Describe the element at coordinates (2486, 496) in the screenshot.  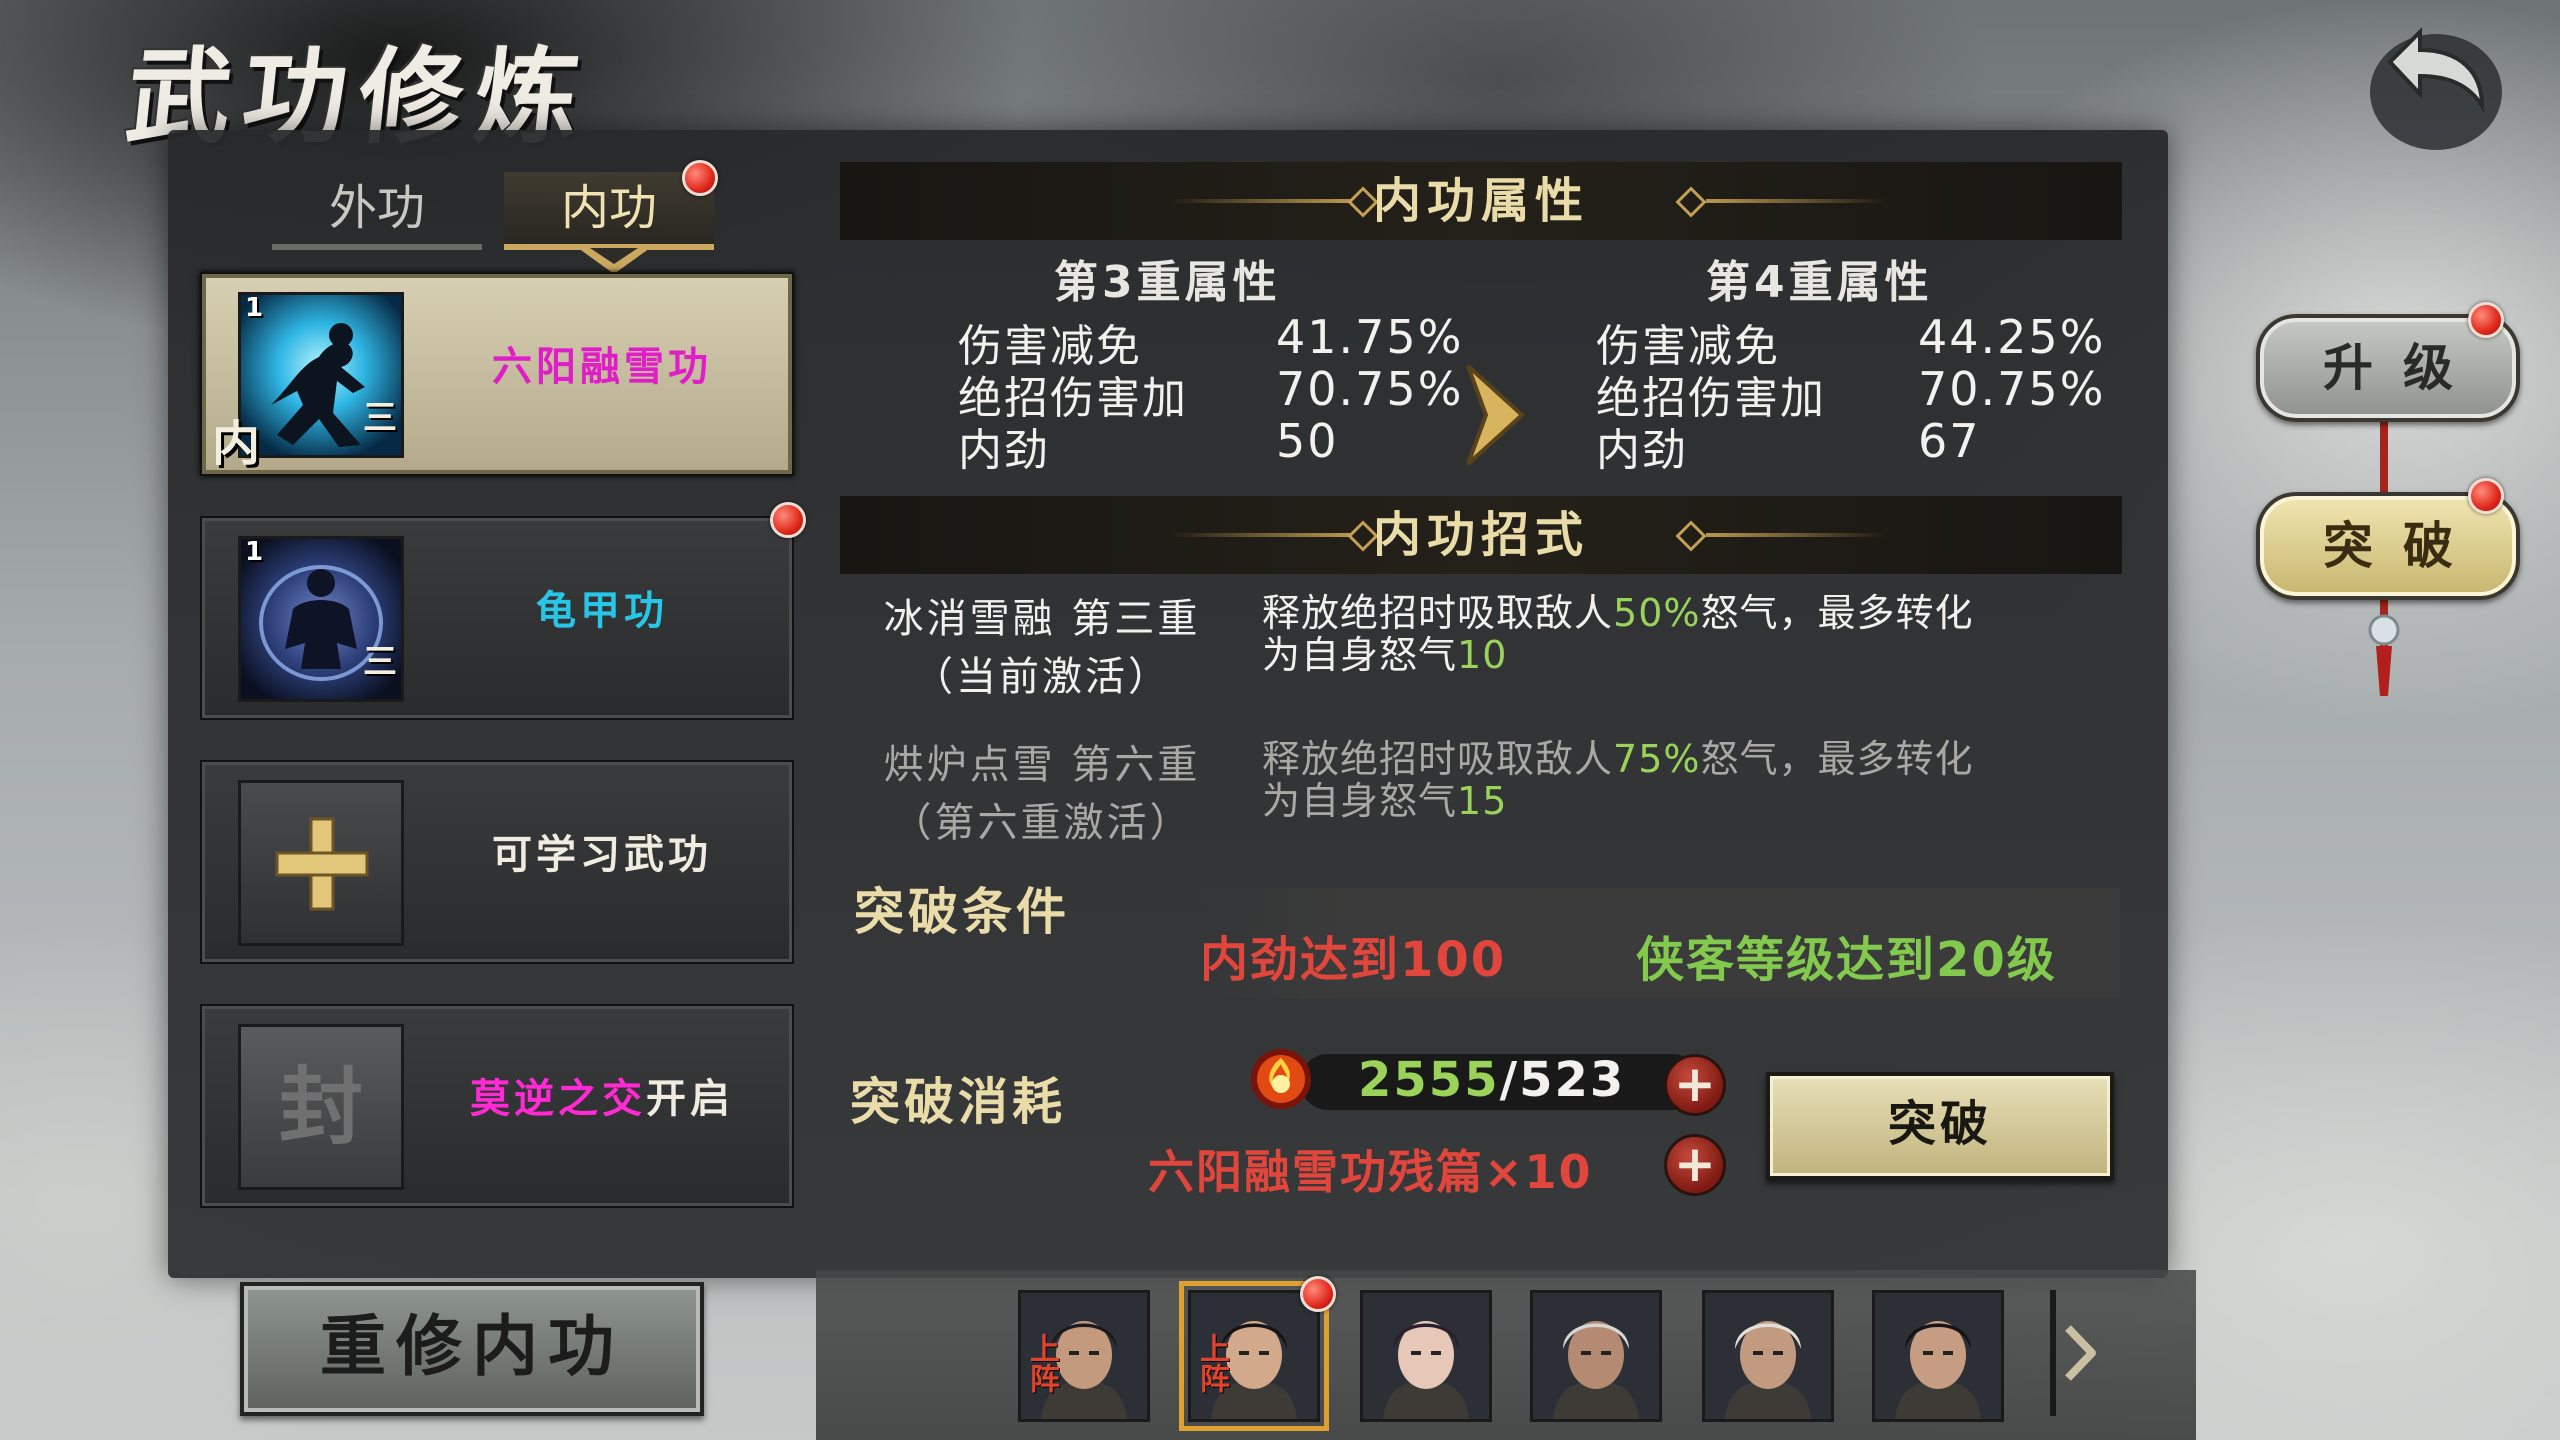
I see `breakthrough-notification-dot` at that location.